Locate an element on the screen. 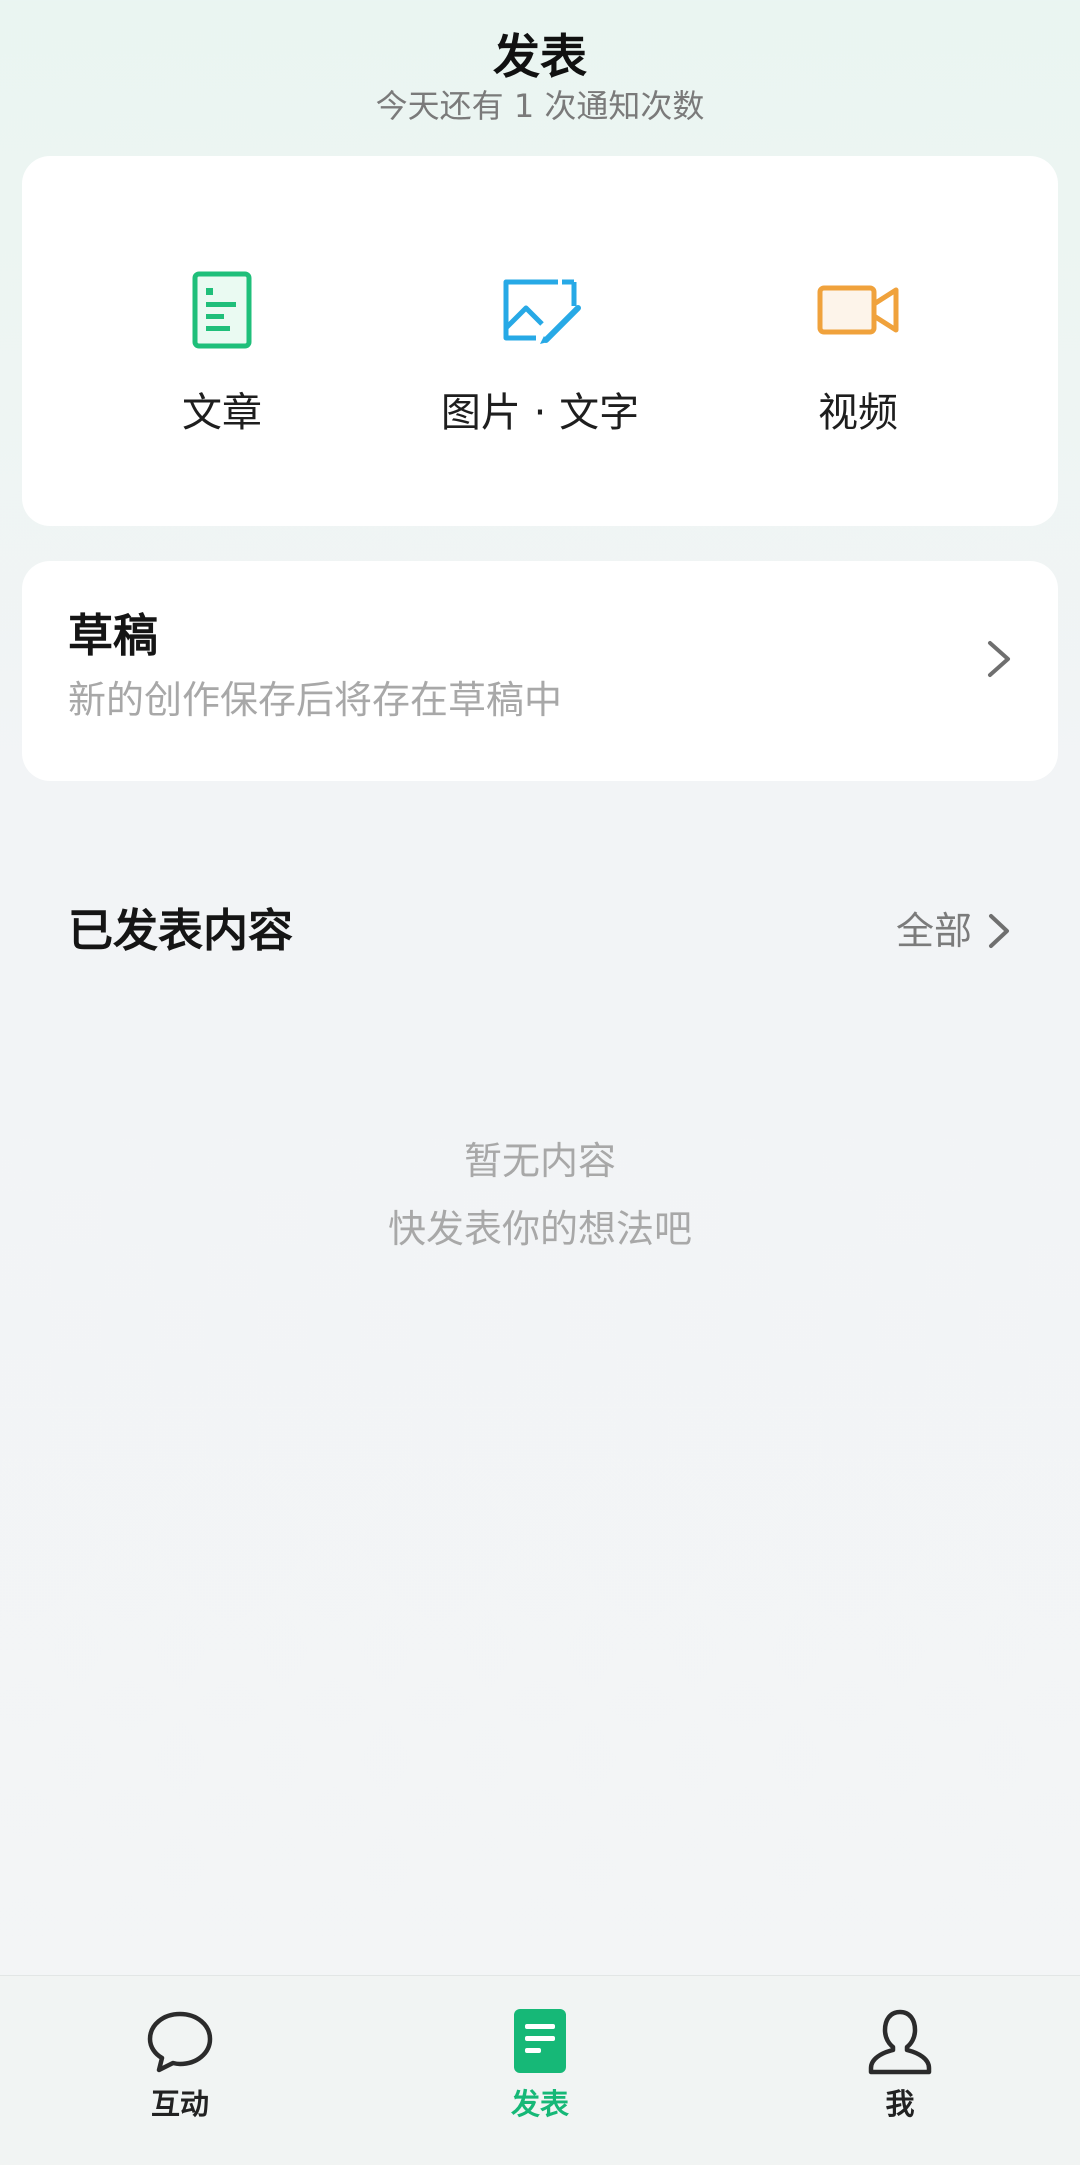  create-article-label: 文章 is located at coordinates (222, 413).